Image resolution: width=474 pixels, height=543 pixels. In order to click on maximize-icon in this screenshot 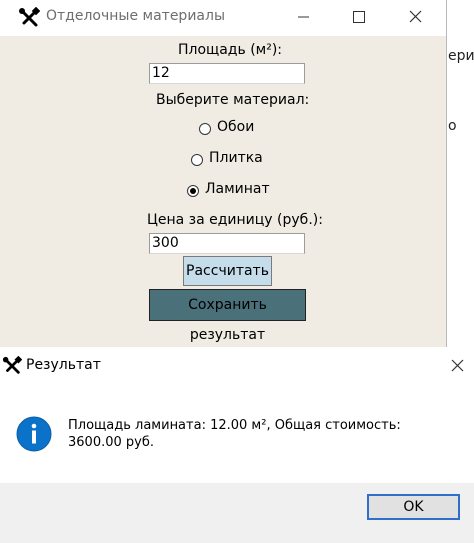, I will do `click(359, 17)`.